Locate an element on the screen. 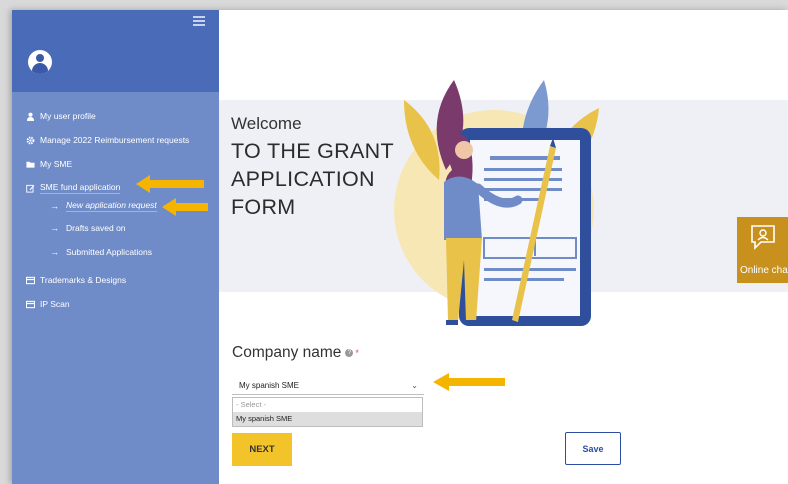  dropdown-option: - Select - is located at coordinates (327, 405).